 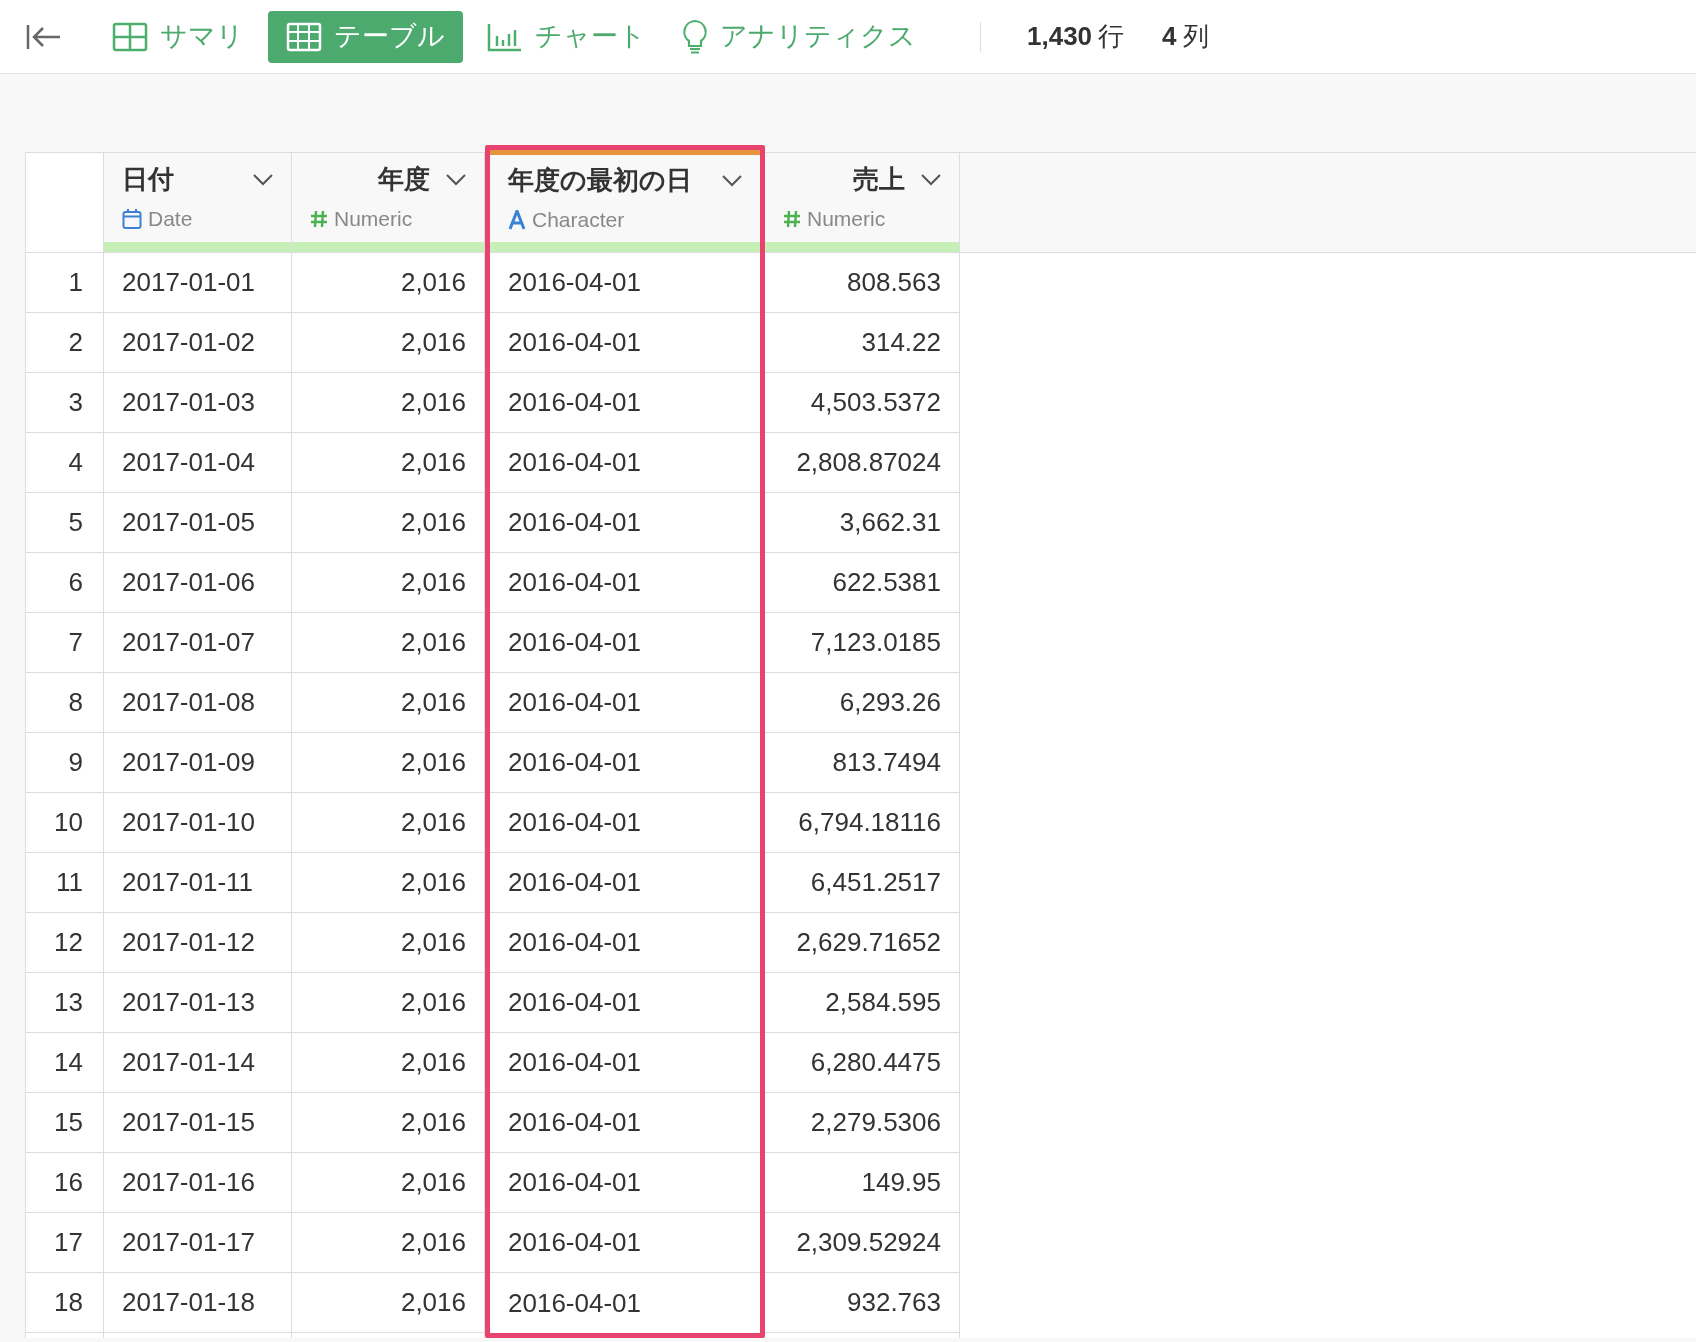 I want to click on column-header: 日付 Date, so click(x=197, y=203).